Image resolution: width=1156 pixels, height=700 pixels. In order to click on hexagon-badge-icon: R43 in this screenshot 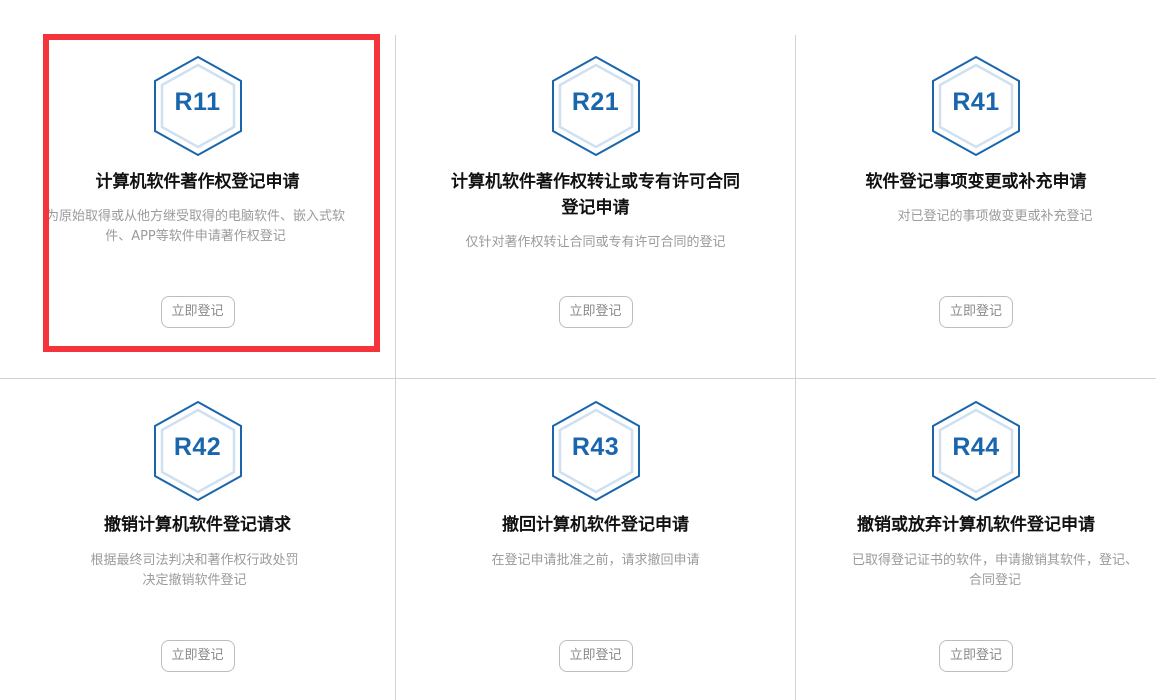, I will do `click(596, 451)`.